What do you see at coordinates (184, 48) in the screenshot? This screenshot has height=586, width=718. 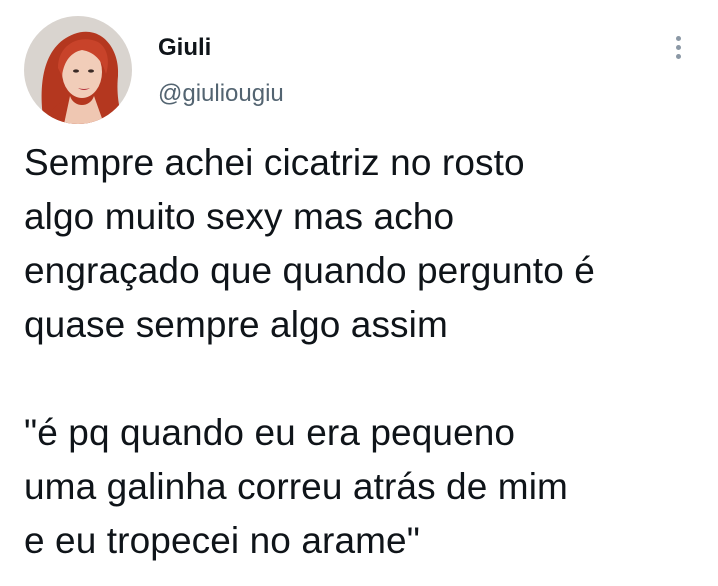 I see `author-name: Giuli` at bounding box center [184, 48].